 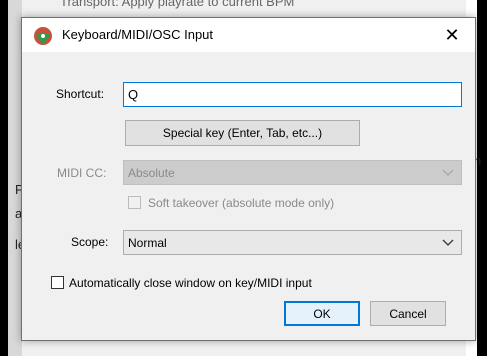 What do you see at coordinates (292, 172) in the screenshot?
I see `midi-cc-select: Absolute` at bounding box center [292, 172].